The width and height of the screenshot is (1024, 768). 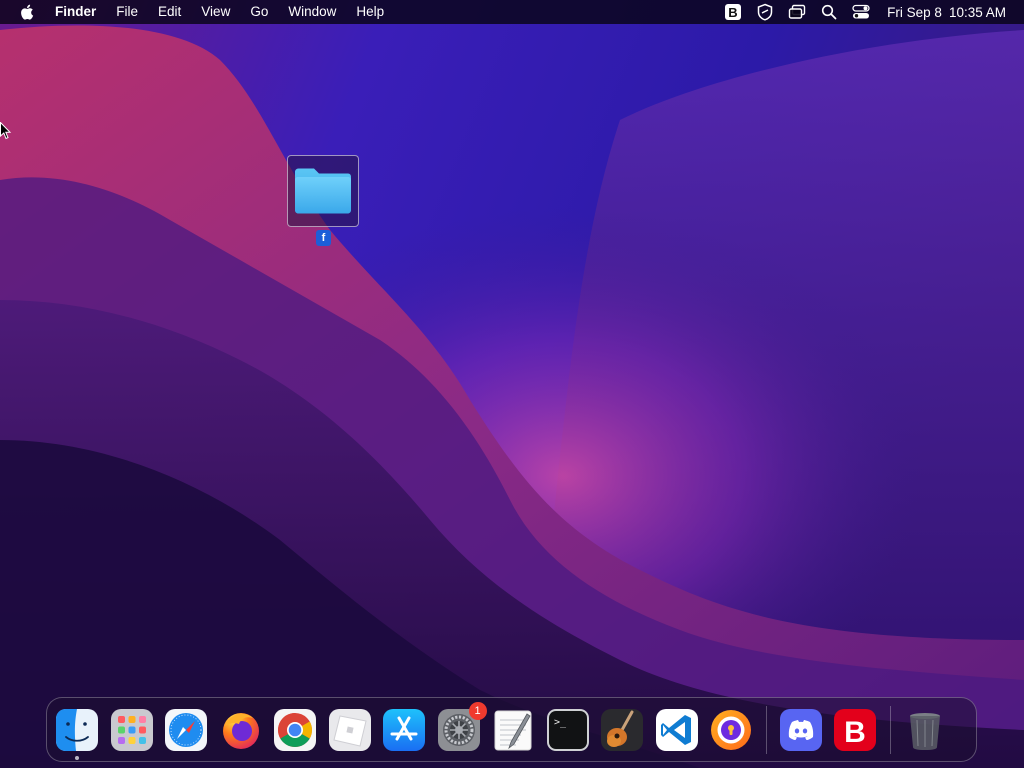 I want to click on menu-app-name: Finder, so click(x=76, y=12).